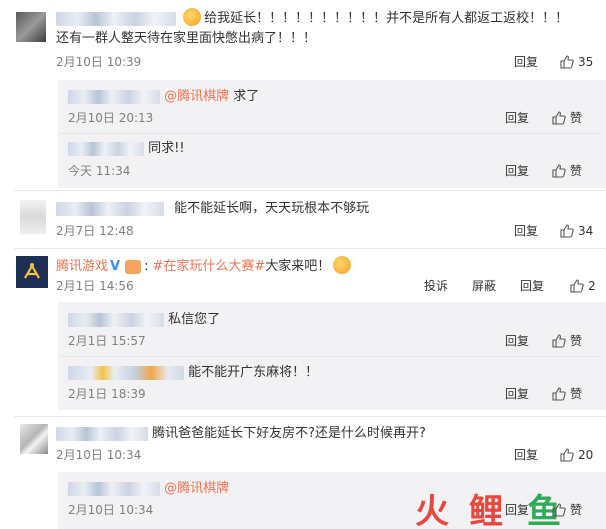  What do you see at coordinates (82, 266) in the screenshot?
I see `username-link: 腾讯游戏` at bounding box center [82, 266].